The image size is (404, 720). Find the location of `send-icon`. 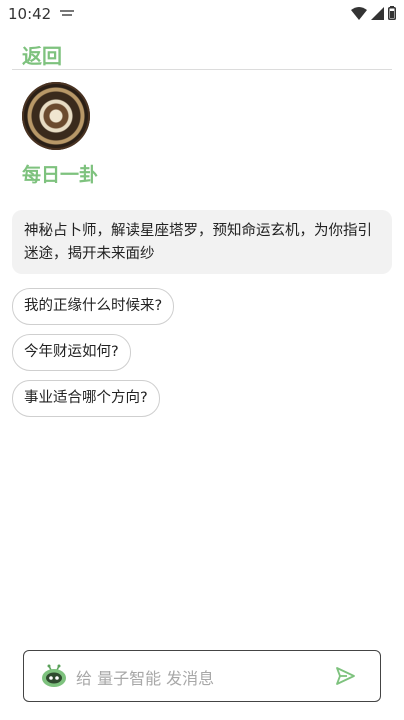

send-icon is located at coordinates (345, 676).